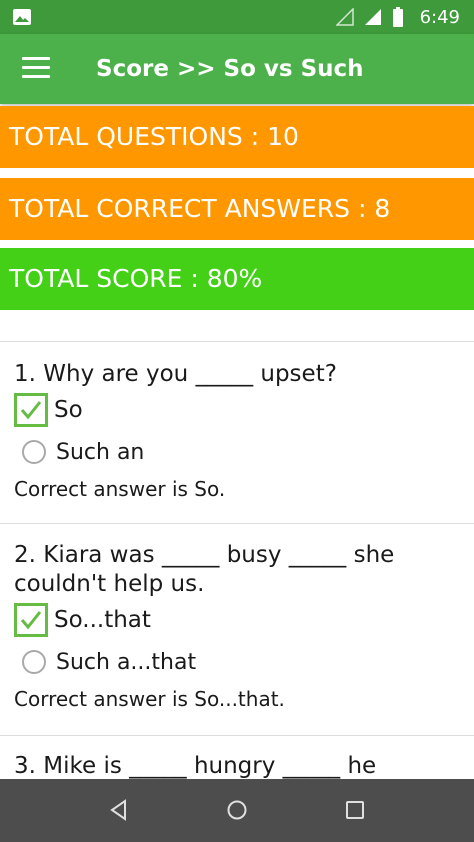  Describe the element at coordinates (237, 662) in the screenshot. I see `option-unchecked: Such a...that` at that location.